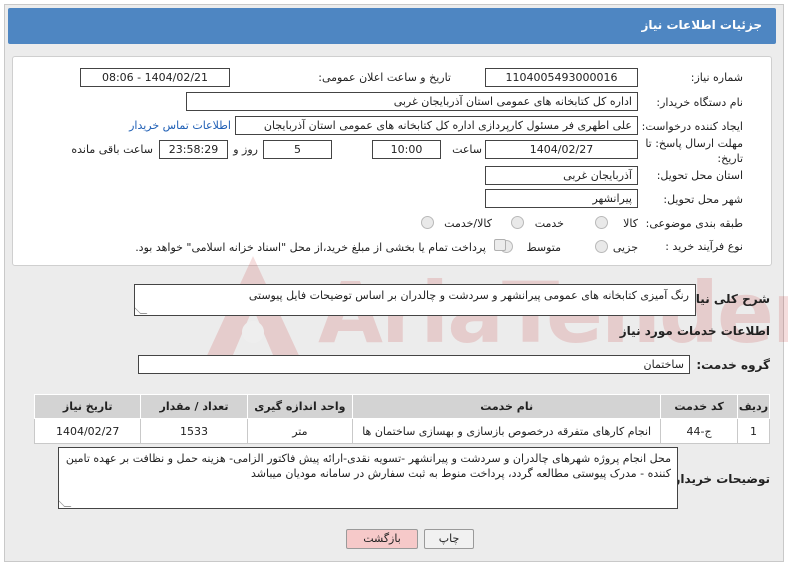 The image size is (788, 566). What do you see at coordinates (300, 431) in the screenshot?
I see `cell-unit: متر` at bounding box center [300, 431].